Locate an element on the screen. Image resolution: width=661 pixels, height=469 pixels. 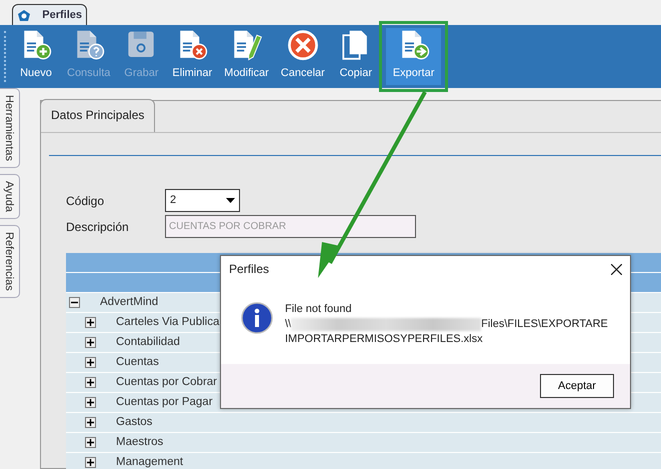
toolbar-button: Copiar is located at coordinates (356, 56).